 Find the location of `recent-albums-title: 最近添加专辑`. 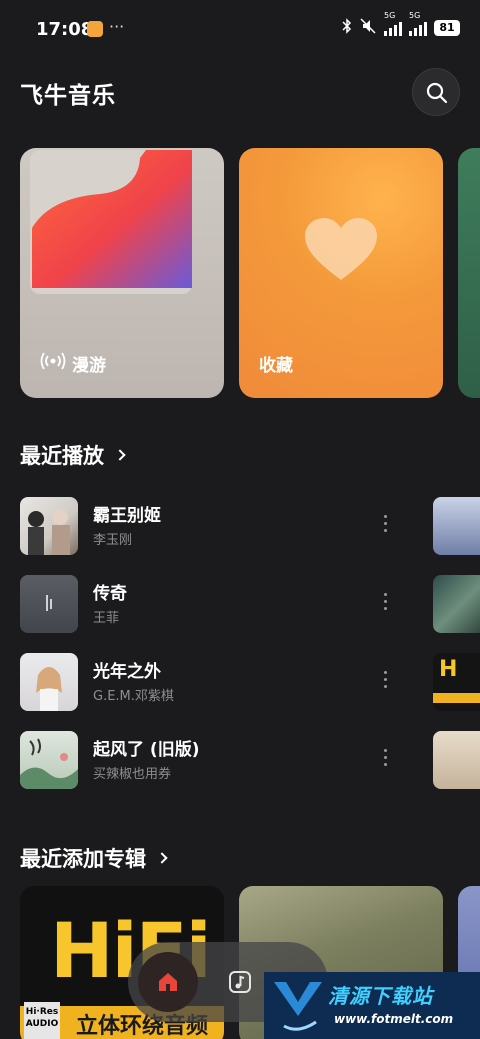

recent-albums-title: 最近添加专辑 is located at coordinates (83, 859).